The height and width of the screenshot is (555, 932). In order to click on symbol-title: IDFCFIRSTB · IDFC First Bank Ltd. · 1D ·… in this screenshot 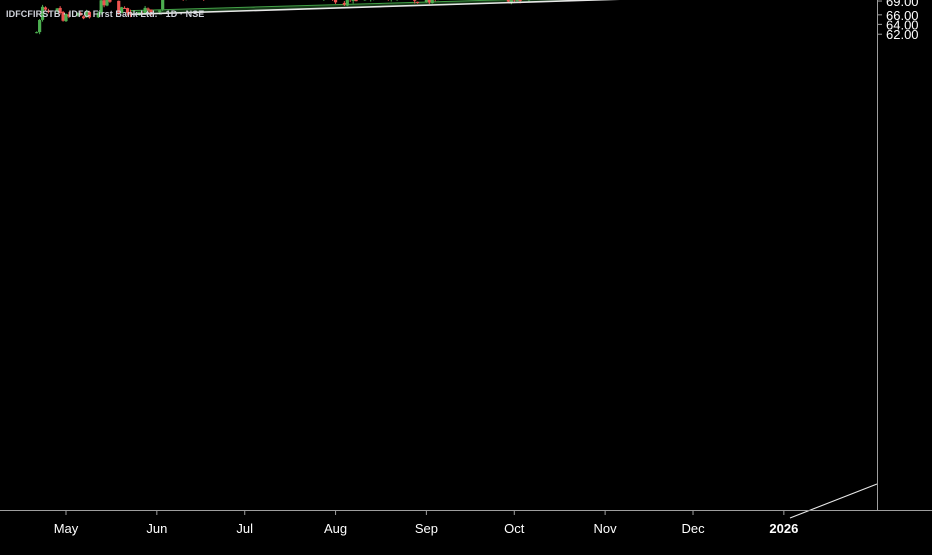, I will do `click(105, 14)`.